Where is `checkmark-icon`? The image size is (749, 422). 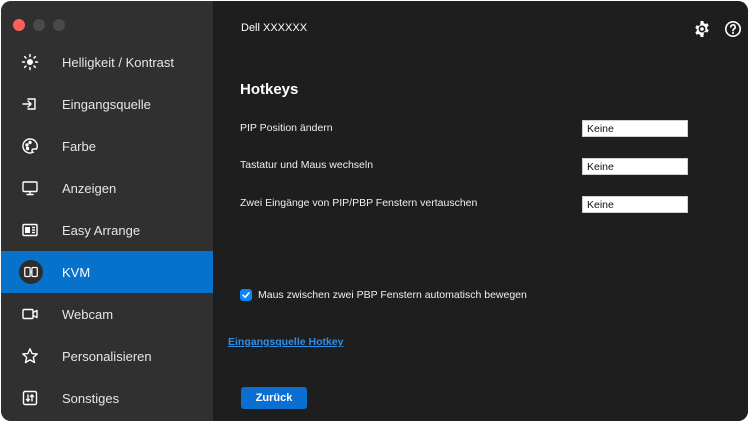
checkmark-icon is located at coordinates (246, 295).